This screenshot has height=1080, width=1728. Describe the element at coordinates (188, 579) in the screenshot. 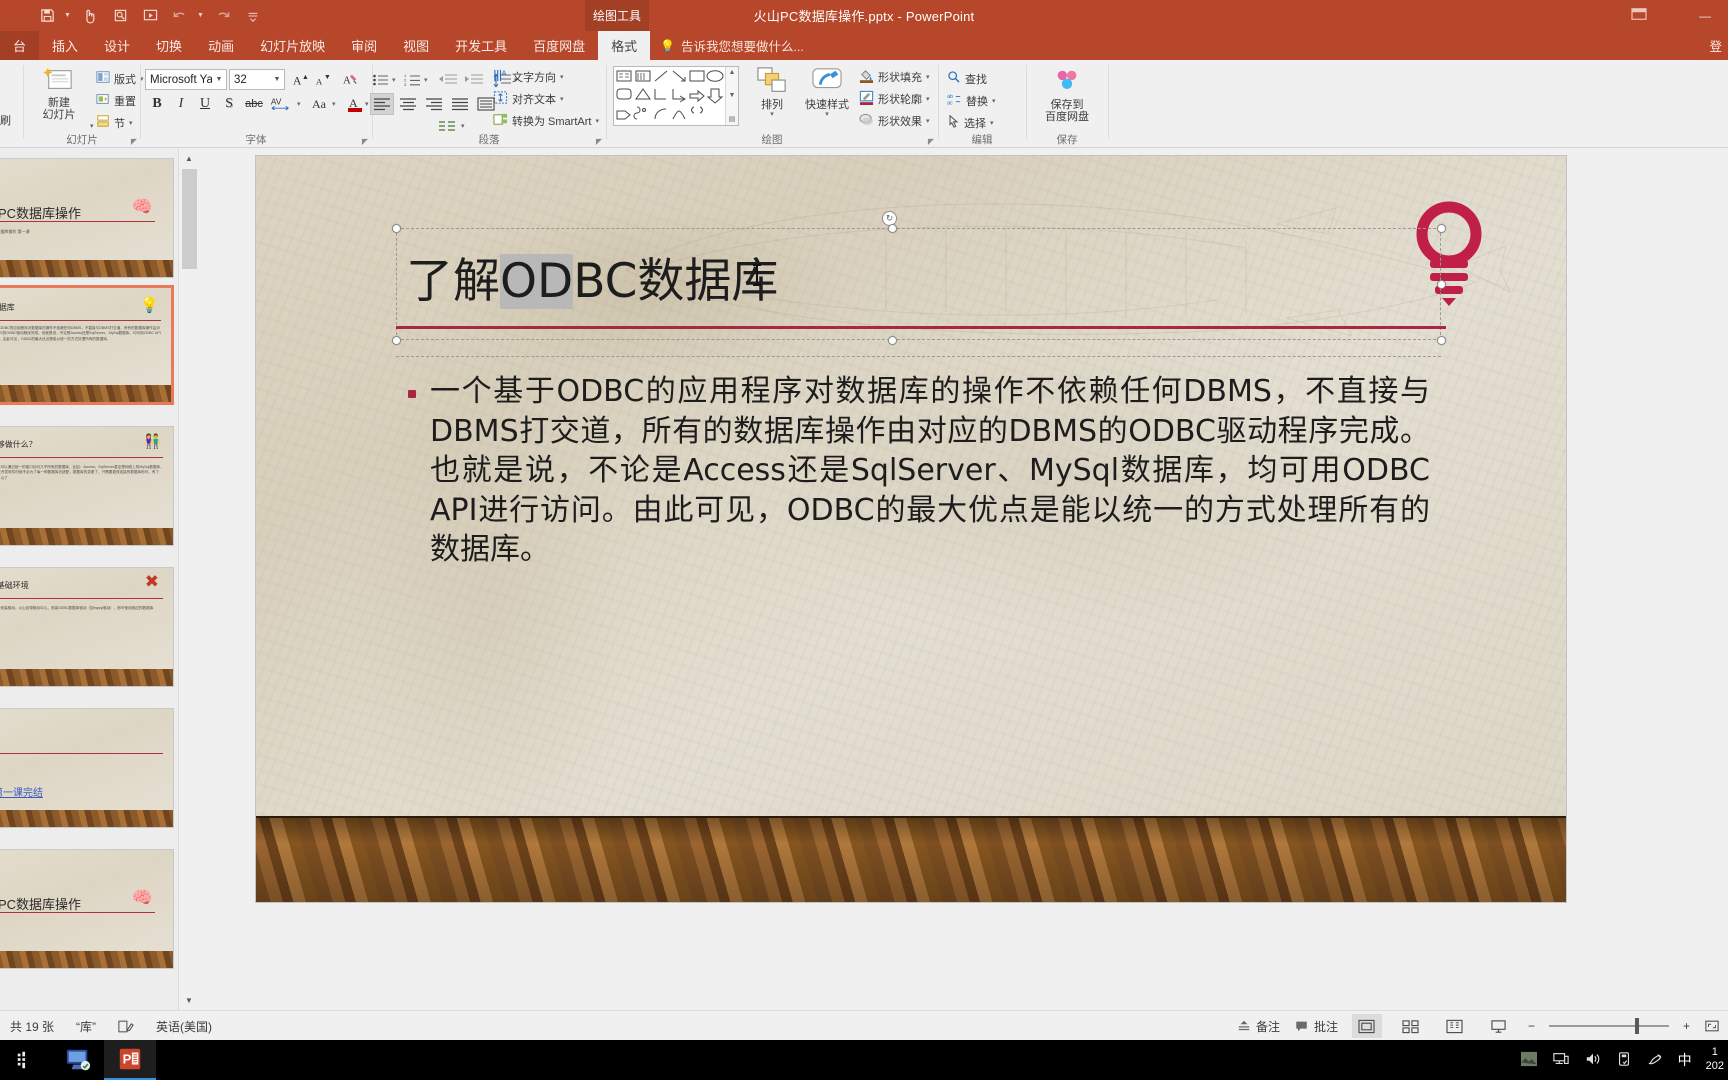

I see `thumbnail-scrollbar: ▲ ▼` at that location.